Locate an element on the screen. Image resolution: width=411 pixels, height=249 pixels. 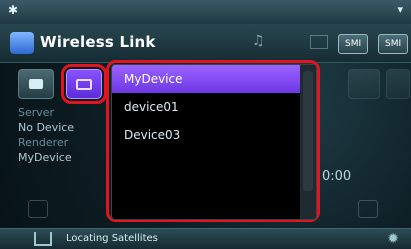
left-arrow-button is located at coordinates (38, 209).